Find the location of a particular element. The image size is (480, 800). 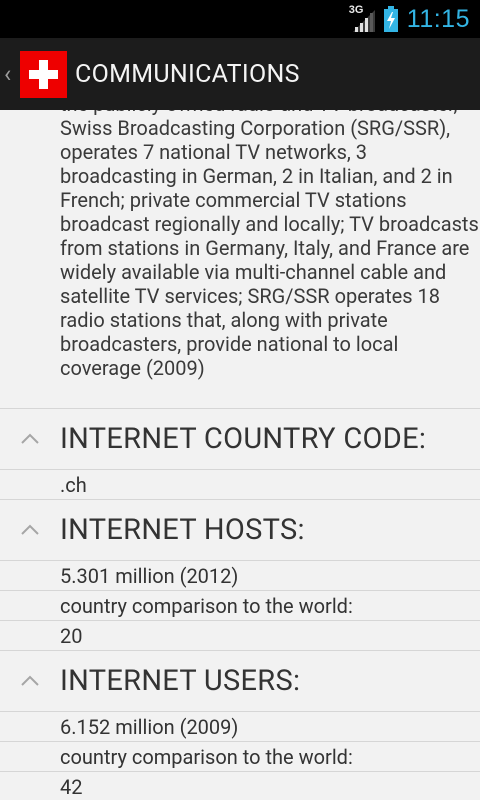

battery-charging-icon is located at coordinates (391, 19).